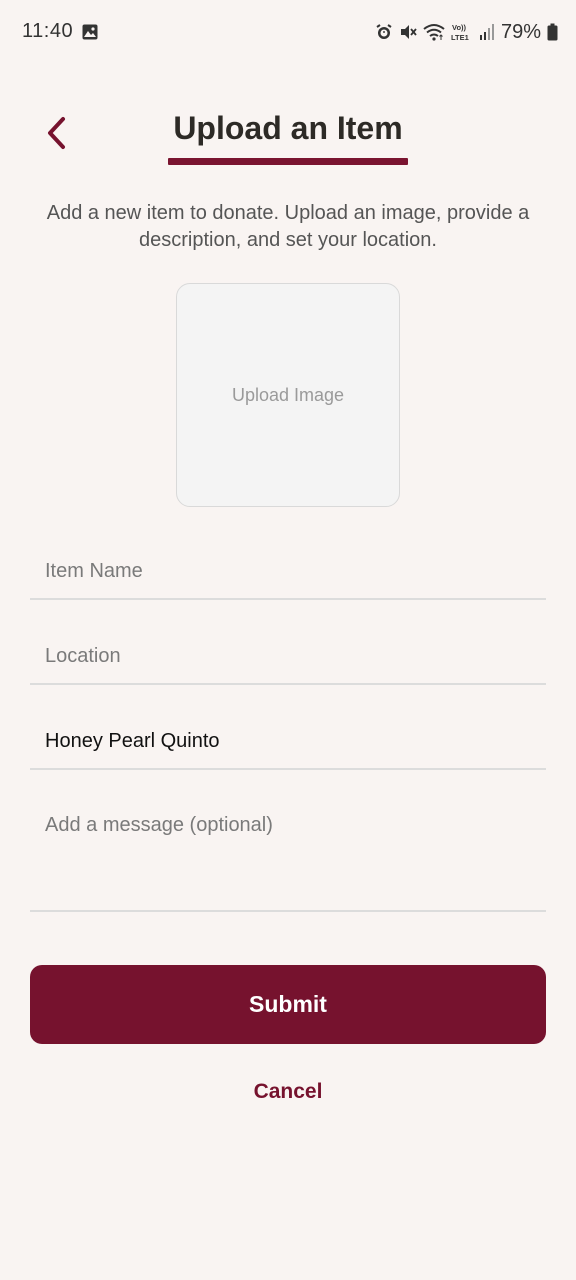 The image size is (576, 1280). What do you see at coordinates (434, 32) in the screenshot?
I see `wifi-icon` at bounding box center [434, 32].